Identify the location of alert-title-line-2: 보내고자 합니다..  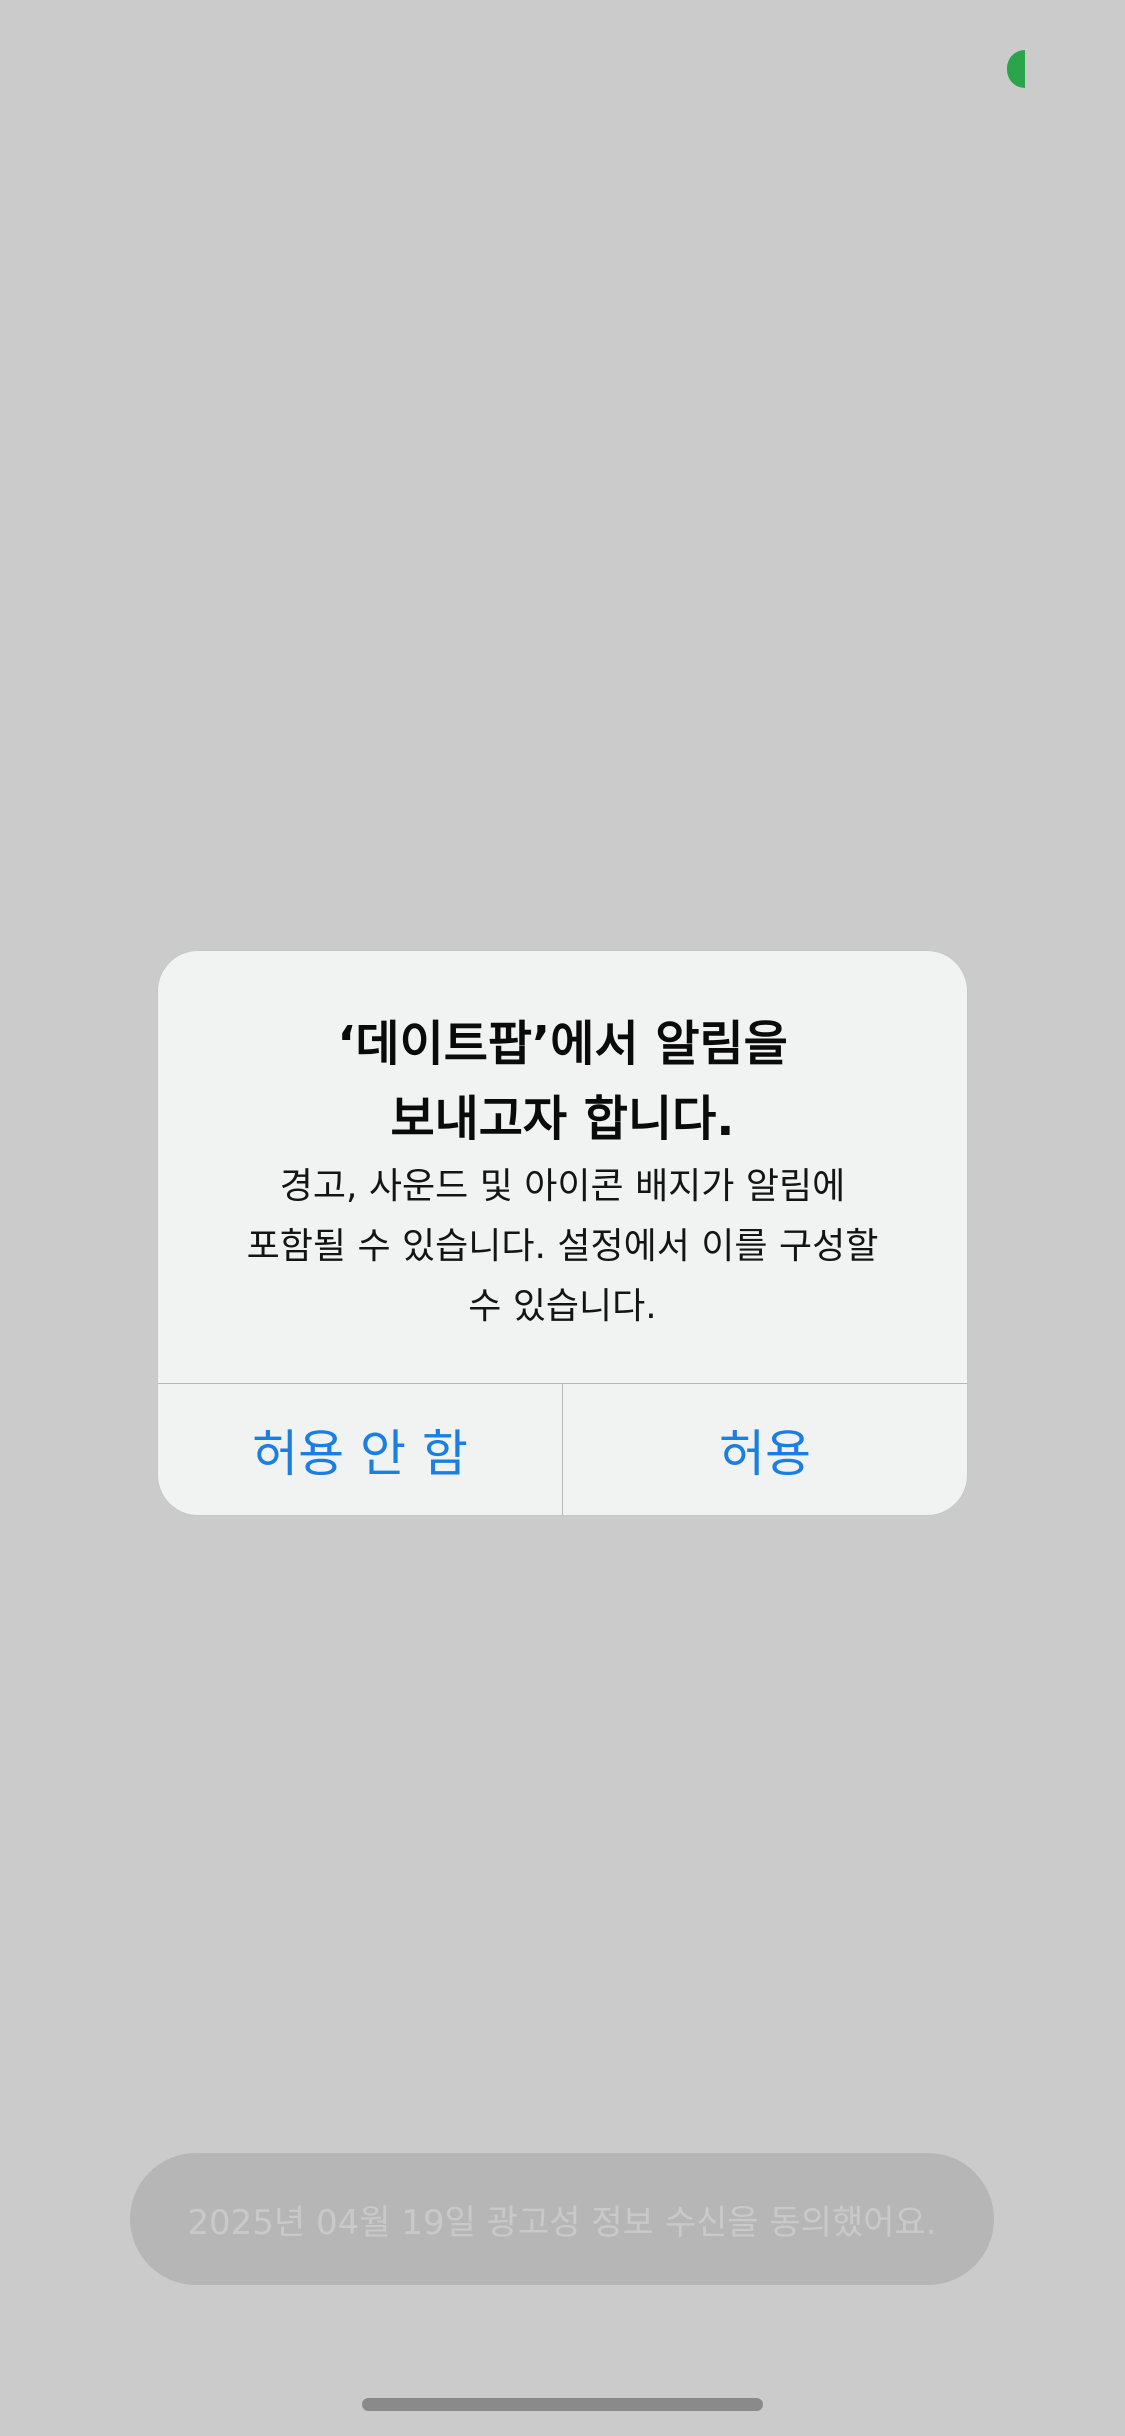
(562, 1119).